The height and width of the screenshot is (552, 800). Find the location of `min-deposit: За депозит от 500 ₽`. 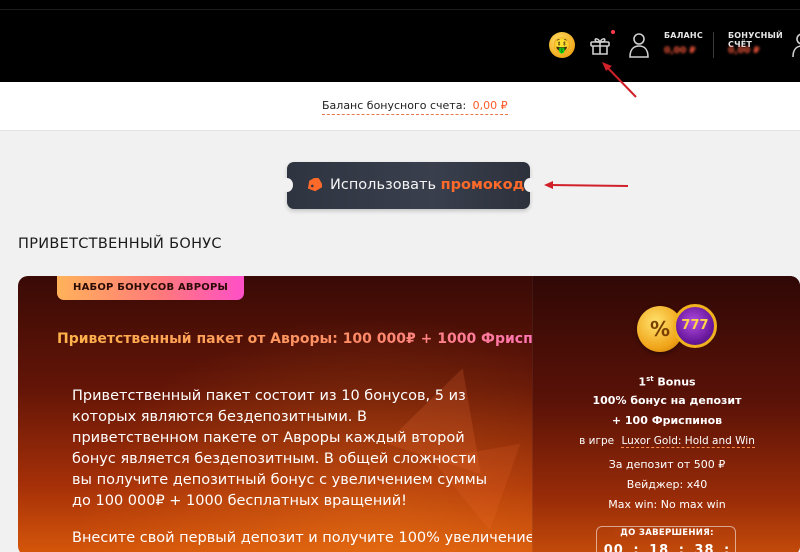

min-deposit: За депозит от 500 ₽ is located at coordinates (667, 464).